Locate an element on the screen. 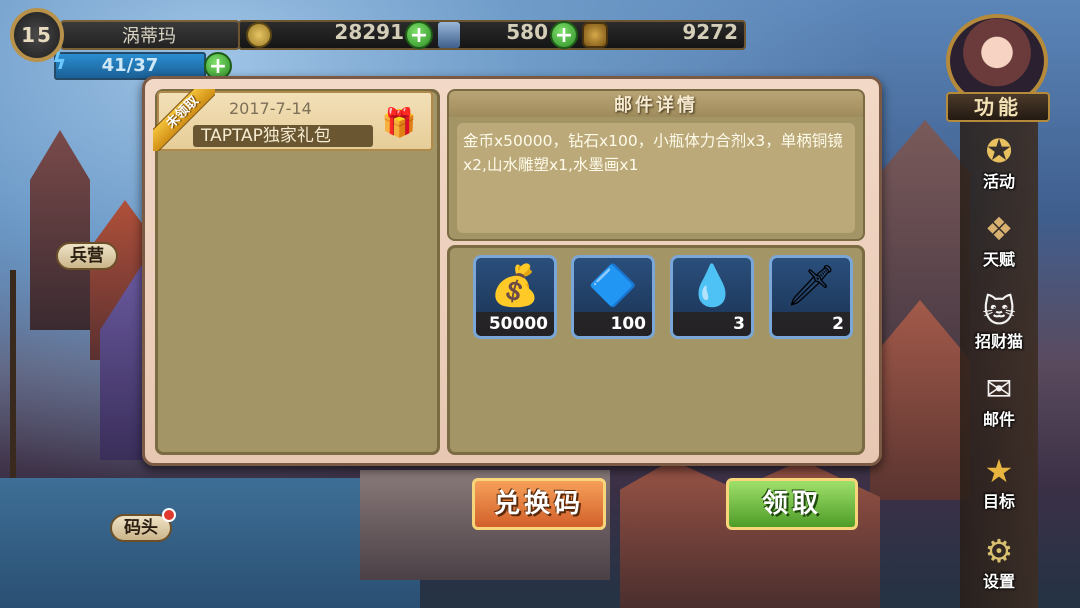 Image resolution: width=1080 pixels, height=608 pixels. redeem-code-button: 兑换码 is located at coordinates (539, 504).